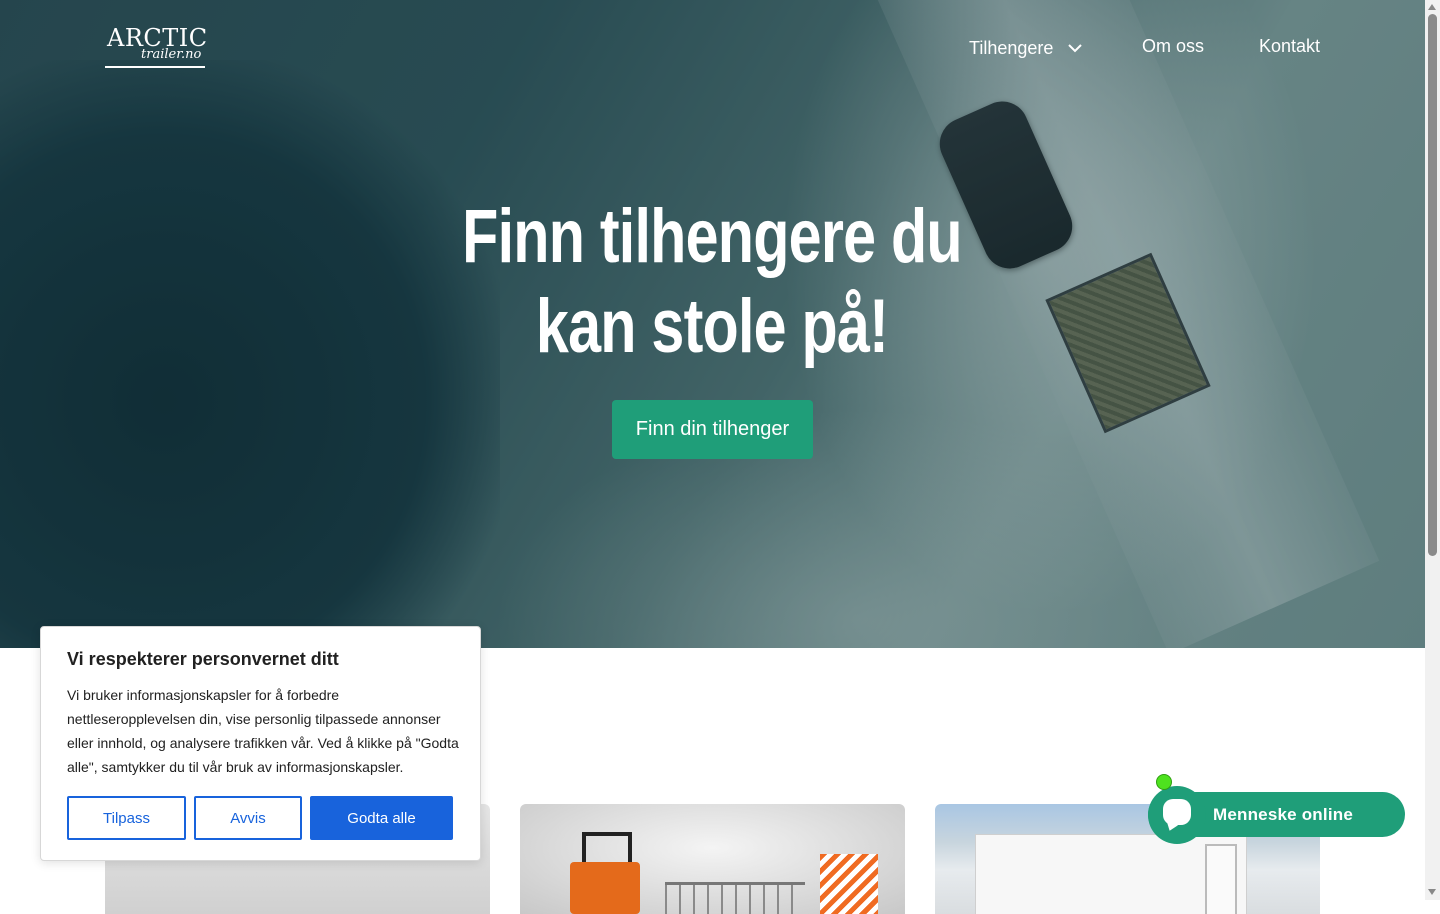  I want to click on chat-bubble-icon, so click(1177, 812).